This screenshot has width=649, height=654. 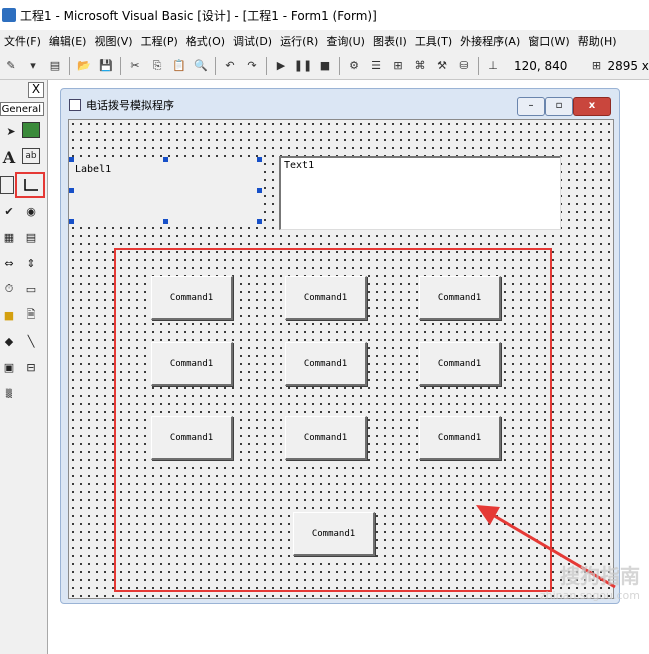 I want to click on cut-icon: ✂, so click(x=135, y=66).